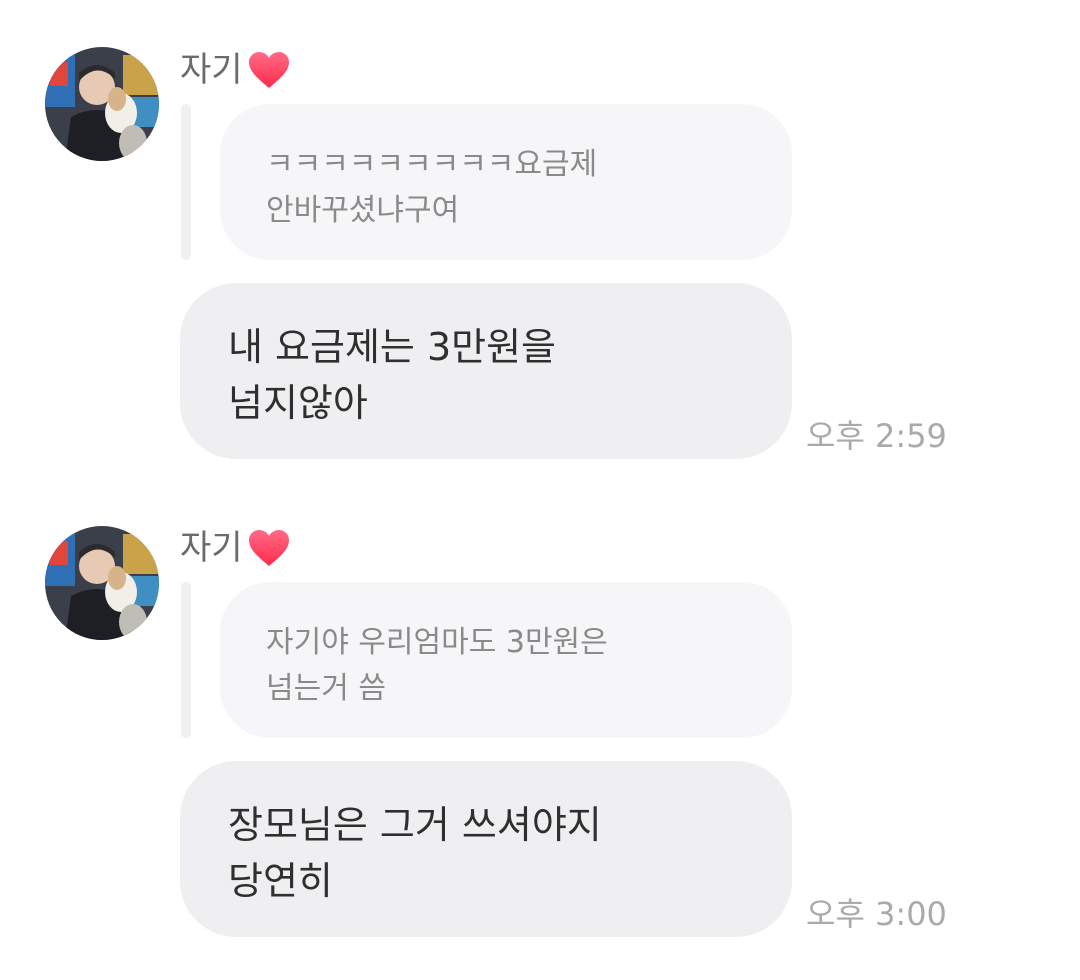  Describe the element at coordinates (486, 371) in the screenshot. I see `message-bubble: 내 요금제는 3만원을 넘지않아` at that location.